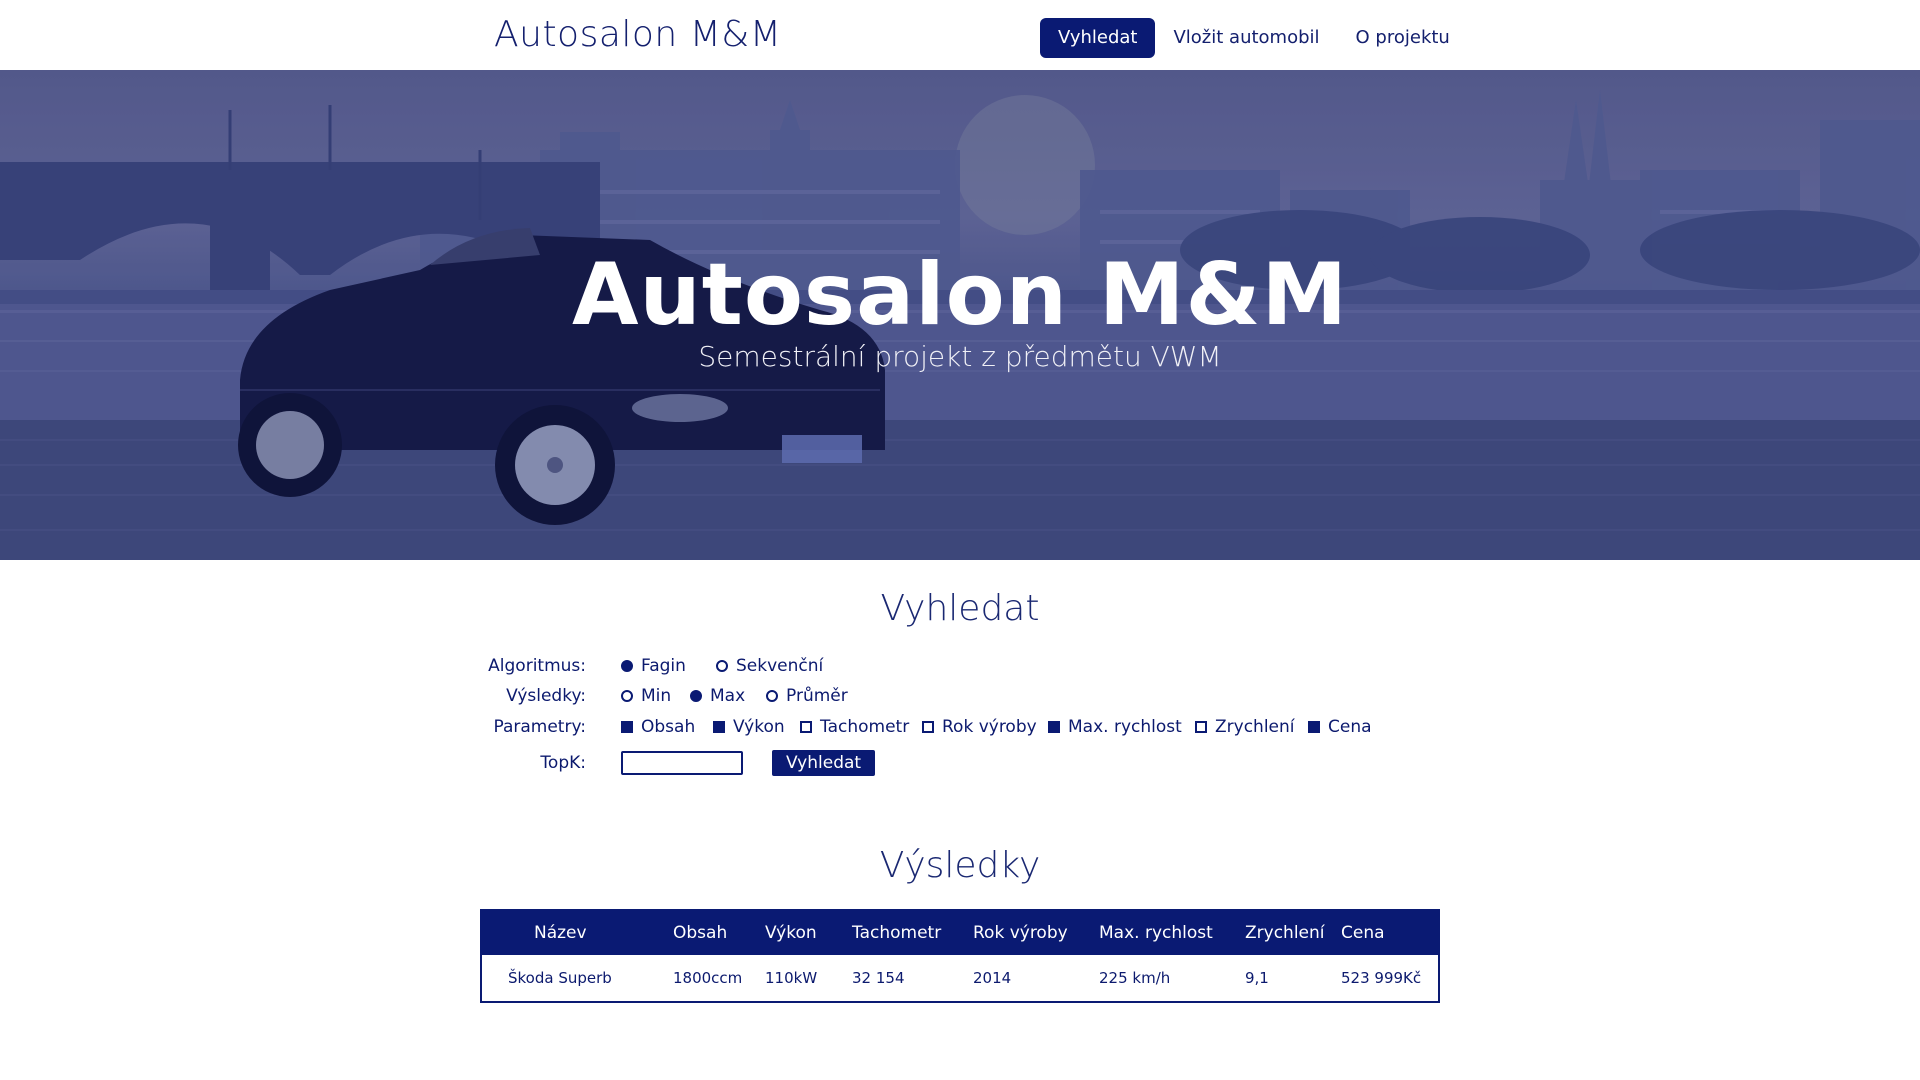  I want to click on column-header-obsah: Obsah, so click(719, 933).